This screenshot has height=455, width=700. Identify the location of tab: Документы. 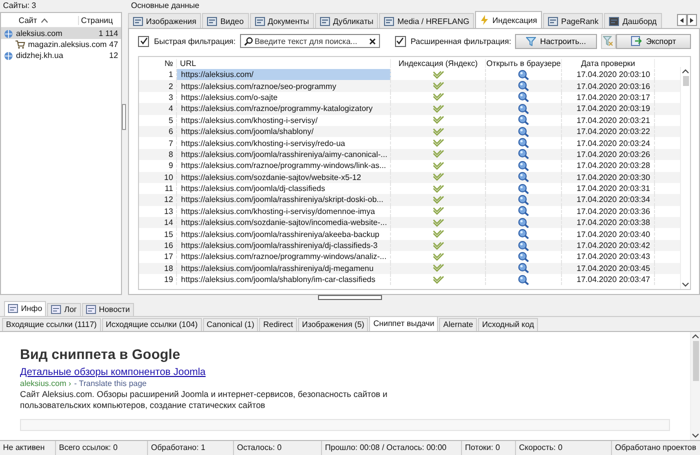
(282, 20).